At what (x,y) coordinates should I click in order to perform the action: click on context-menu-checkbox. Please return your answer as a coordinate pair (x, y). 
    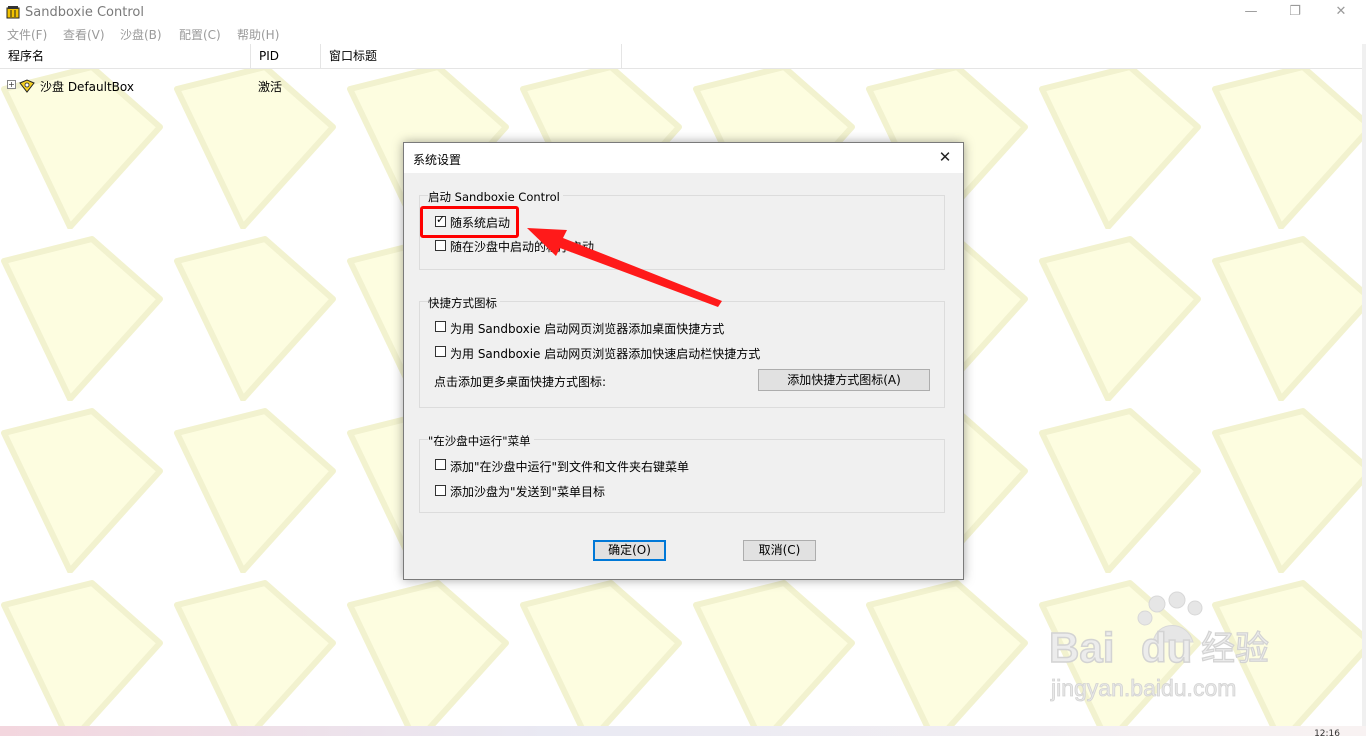
    Looking at the image, I should click on (440, 464).